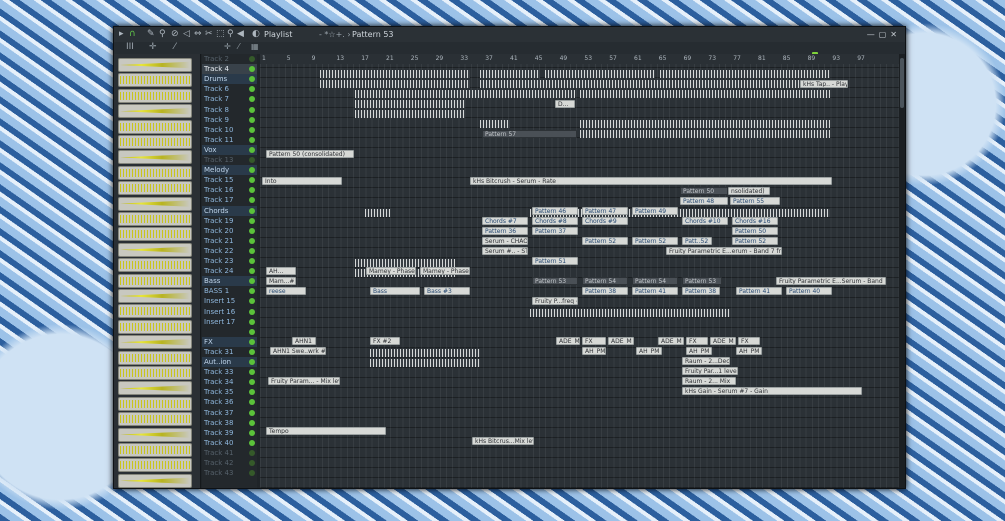 Image resolution: width=1005 pixels, height=521 pixels. What do you see at coordinates (229, 382) in the screenshot?
I see `track-header: Track 34` at bounding box center [229, 382].